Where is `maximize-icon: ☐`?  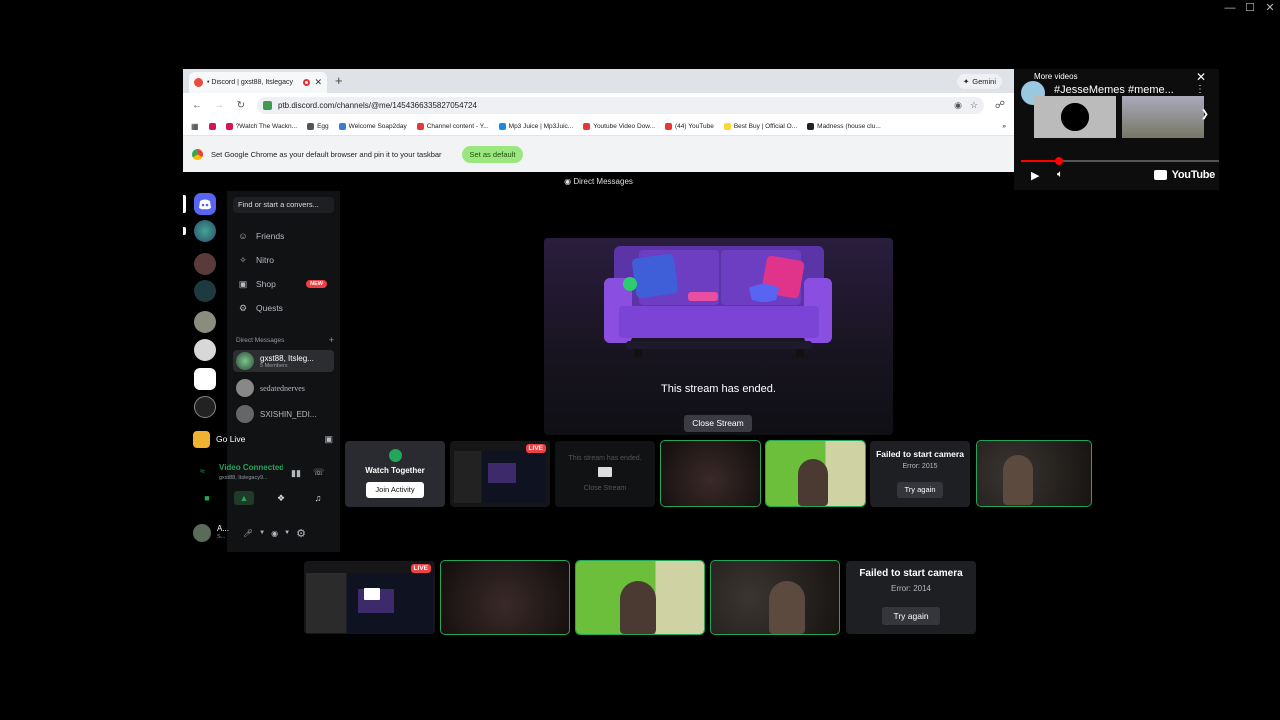 maximize-icon: ☐ is located at coordinates (1250, 8).